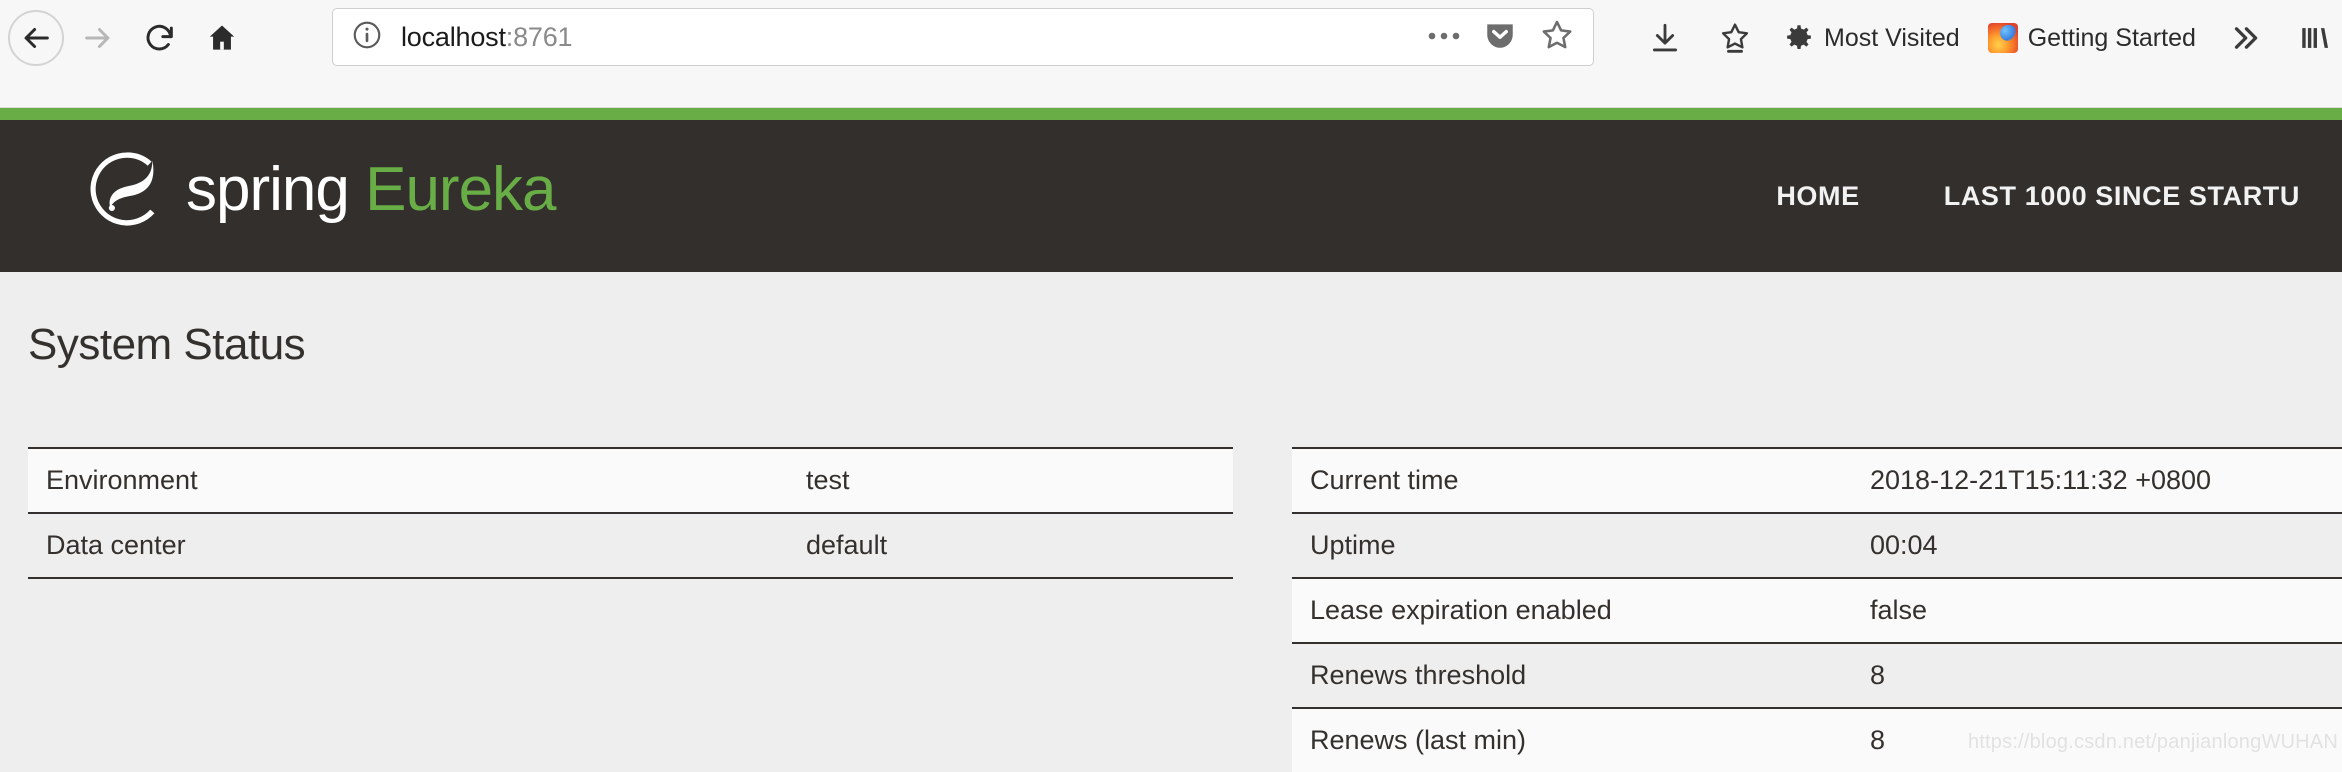 The height and width of the screenshot is (772, 2342). I want to click on brand: spring Eureka, so click(322, 189).